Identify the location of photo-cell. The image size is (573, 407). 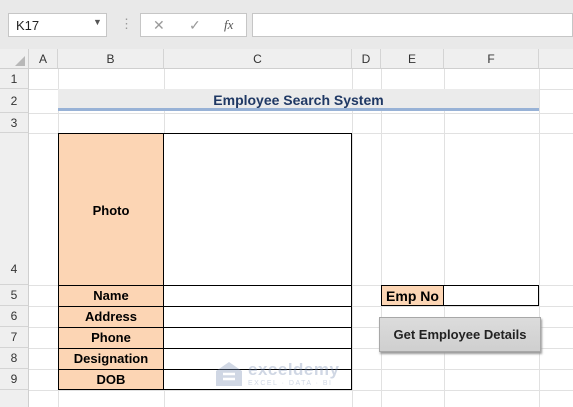
(257, 209).